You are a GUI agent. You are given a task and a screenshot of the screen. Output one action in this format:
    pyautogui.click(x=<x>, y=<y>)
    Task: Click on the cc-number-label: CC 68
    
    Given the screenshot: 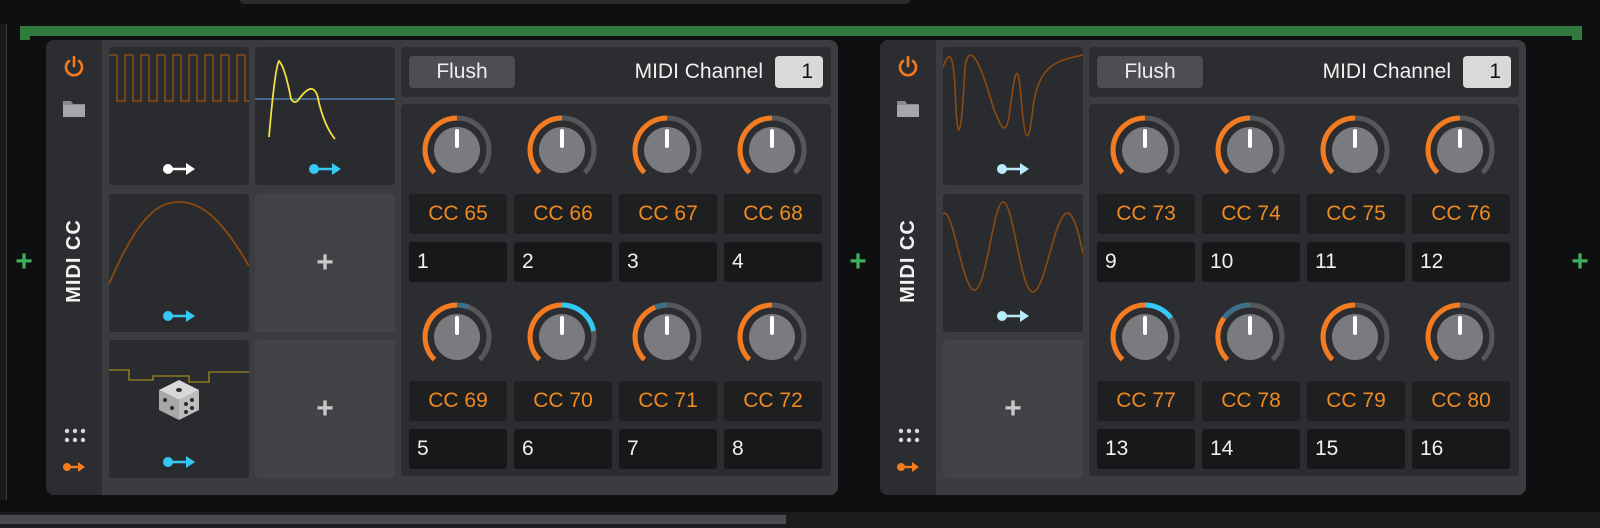 What is the action you would take?
    pyautogui.click(x=773, y=214)
    